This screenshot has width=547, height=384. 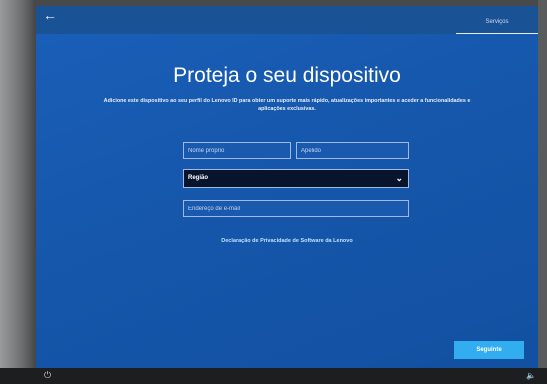 What do you see at coordinates (273, 376) in the screenshot?
I see `taskbar` at bounding box center [273, 376].